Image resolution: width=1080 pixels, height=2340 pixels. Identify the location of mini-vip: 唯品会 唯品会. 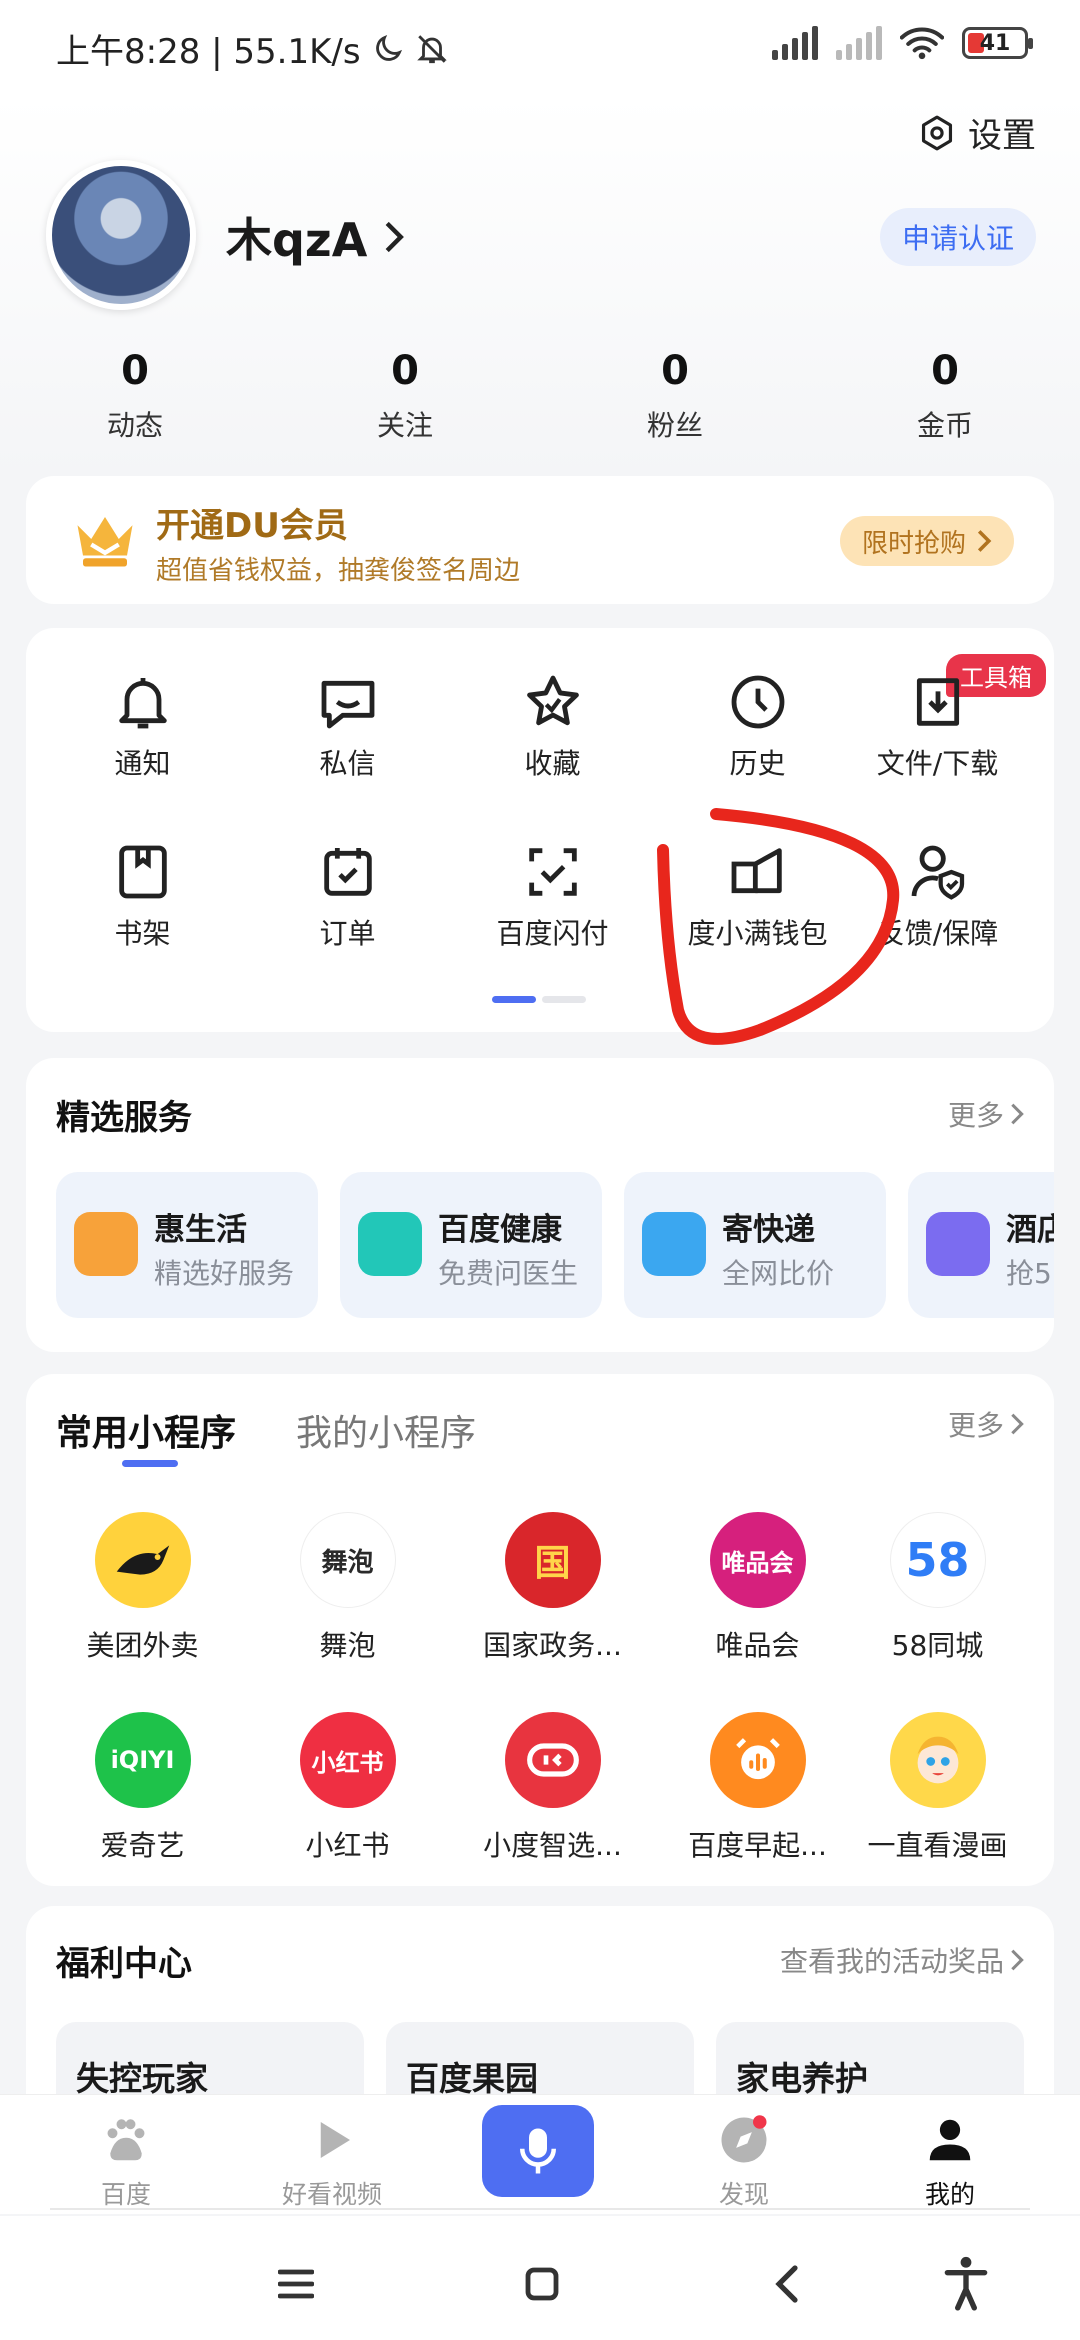
(757, 1588).